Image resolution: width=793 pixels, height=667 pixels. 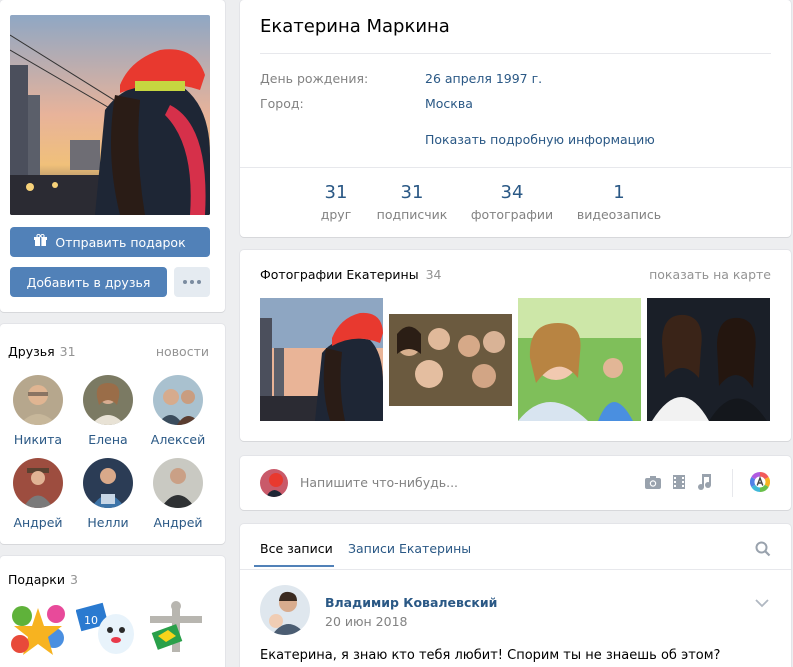 What do you see at coordinates (705, 482) in the screenshot?
I see `music-note-icon` at bounding box center [705, 482].